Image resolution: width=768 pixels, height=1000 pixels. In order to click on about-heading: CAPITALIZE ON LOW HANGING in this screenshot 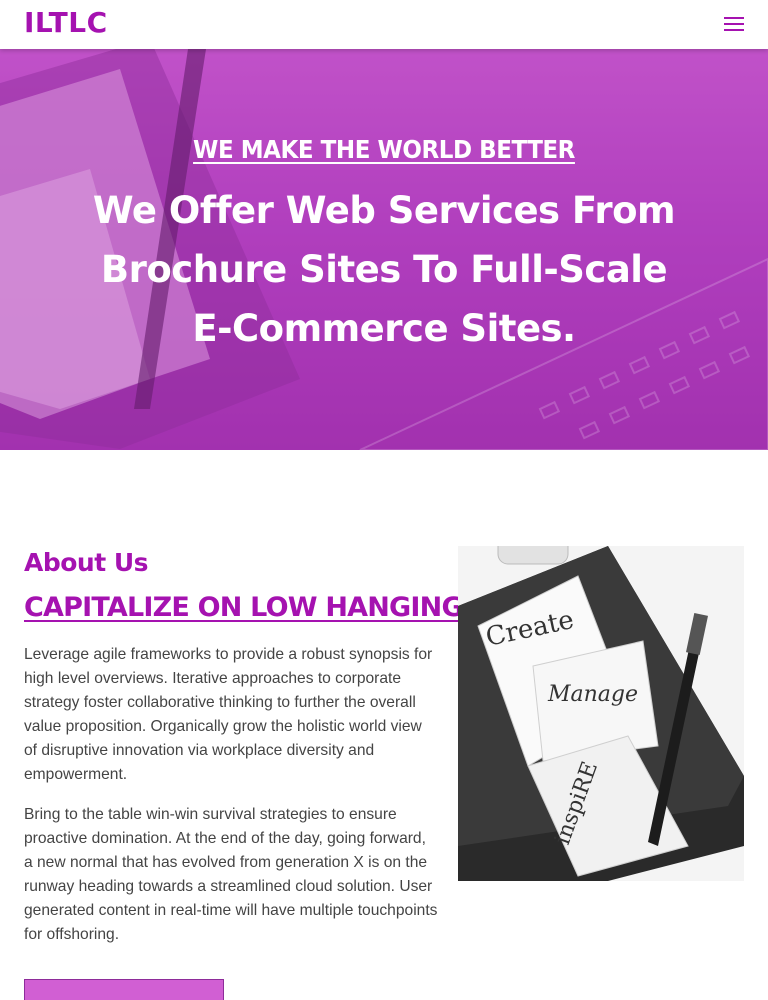, I will do `click(244, 607)`.